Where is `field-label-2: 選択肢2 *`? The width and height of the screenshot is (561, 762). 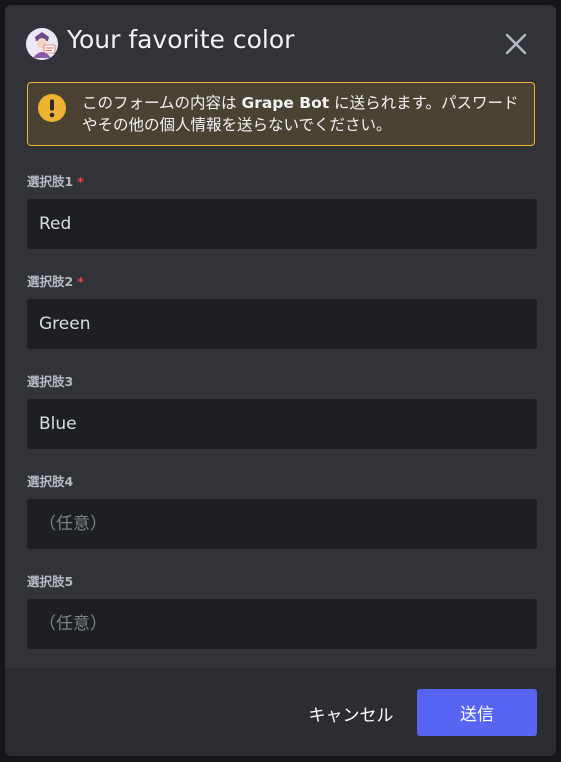
field-label-2: 選択肢2 * is located at coordinates (55, 280).